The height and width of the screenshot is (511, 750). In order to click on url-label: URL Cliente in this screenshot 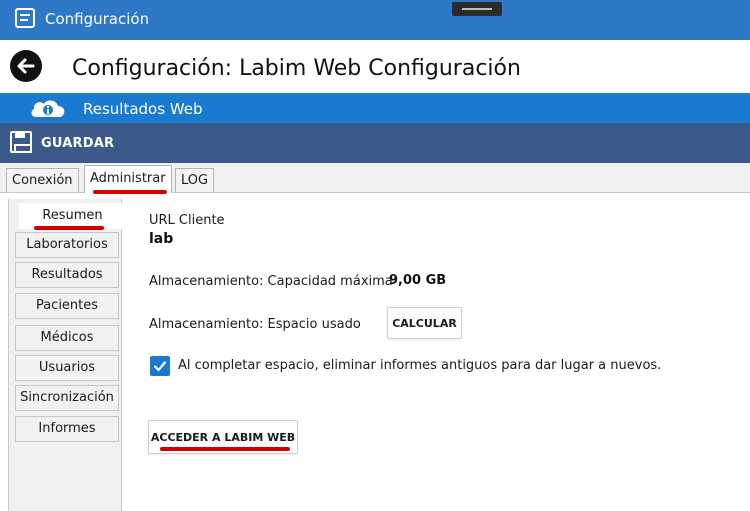, I will do `click(187, 220)`.